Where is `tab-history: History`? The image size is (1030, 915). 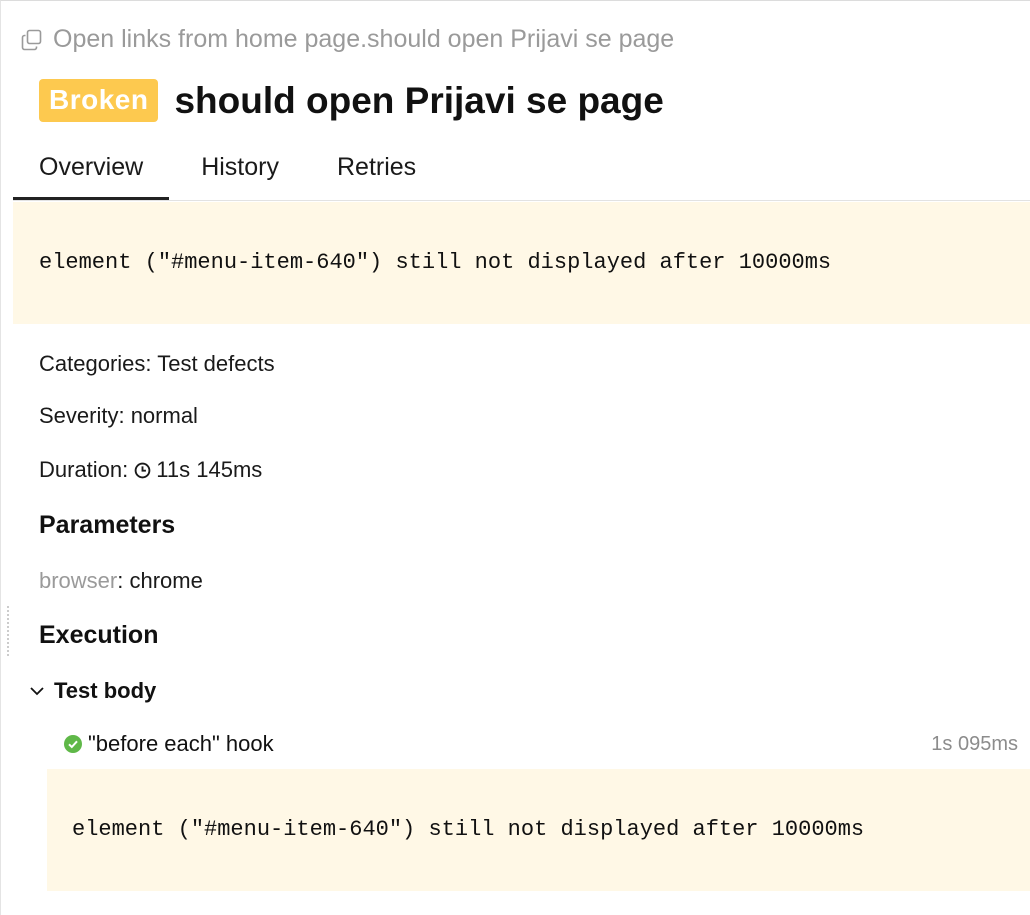 tab-history: History is located at coordinates (238, 168).